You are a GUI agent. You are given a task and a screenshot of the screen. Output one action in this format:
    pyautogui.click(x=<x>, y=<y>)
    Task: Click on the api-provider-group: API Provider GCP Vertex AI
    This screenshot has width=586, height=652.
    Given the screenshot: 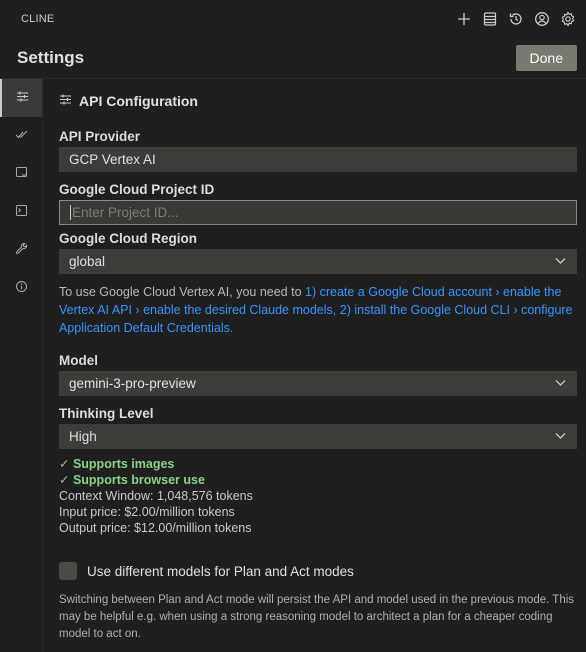 What is the action you would take?
    pyautogui.click(x=318, y=150)
    